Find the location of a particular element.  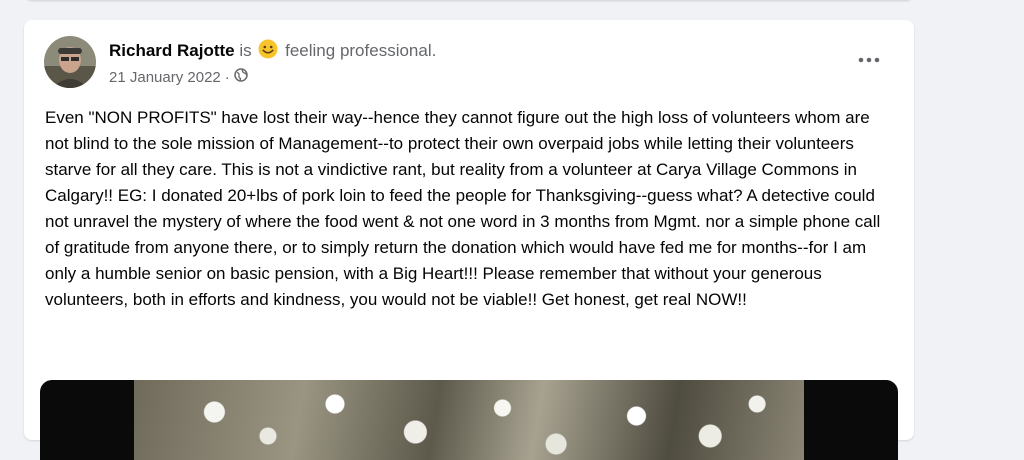

smiley-emoji-icon is located at coordinates (268, 51).